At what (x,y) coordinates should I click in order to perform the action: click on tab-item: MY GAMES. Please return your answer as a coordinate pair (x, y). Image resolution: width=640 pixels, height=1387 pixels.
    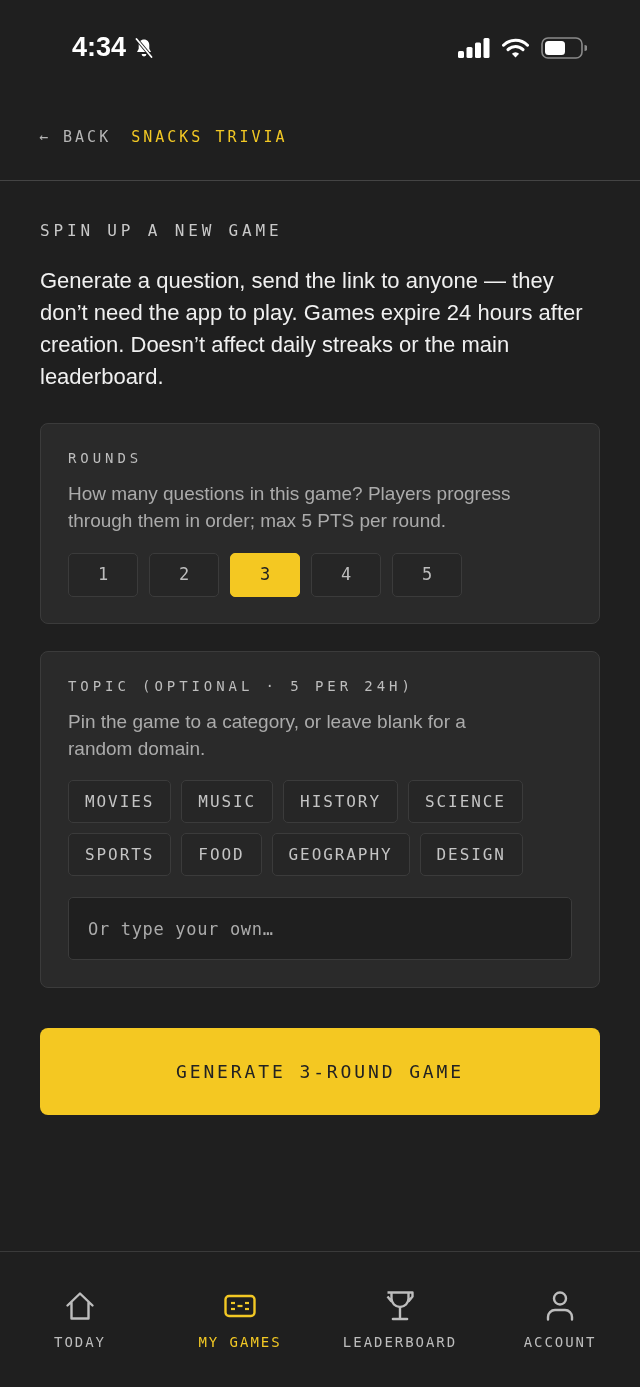
    Looking at the image, I should click on (240, 1320).